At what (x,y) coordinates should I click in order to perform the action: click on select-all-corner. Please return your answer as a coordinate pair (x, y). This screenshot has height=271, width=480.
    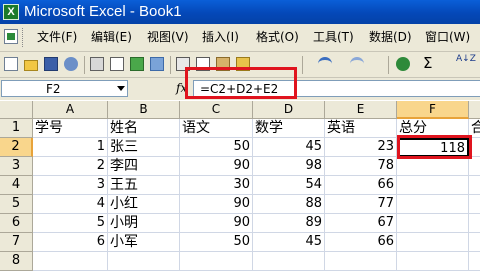
    Looking at the image, I should click on (16, 110).